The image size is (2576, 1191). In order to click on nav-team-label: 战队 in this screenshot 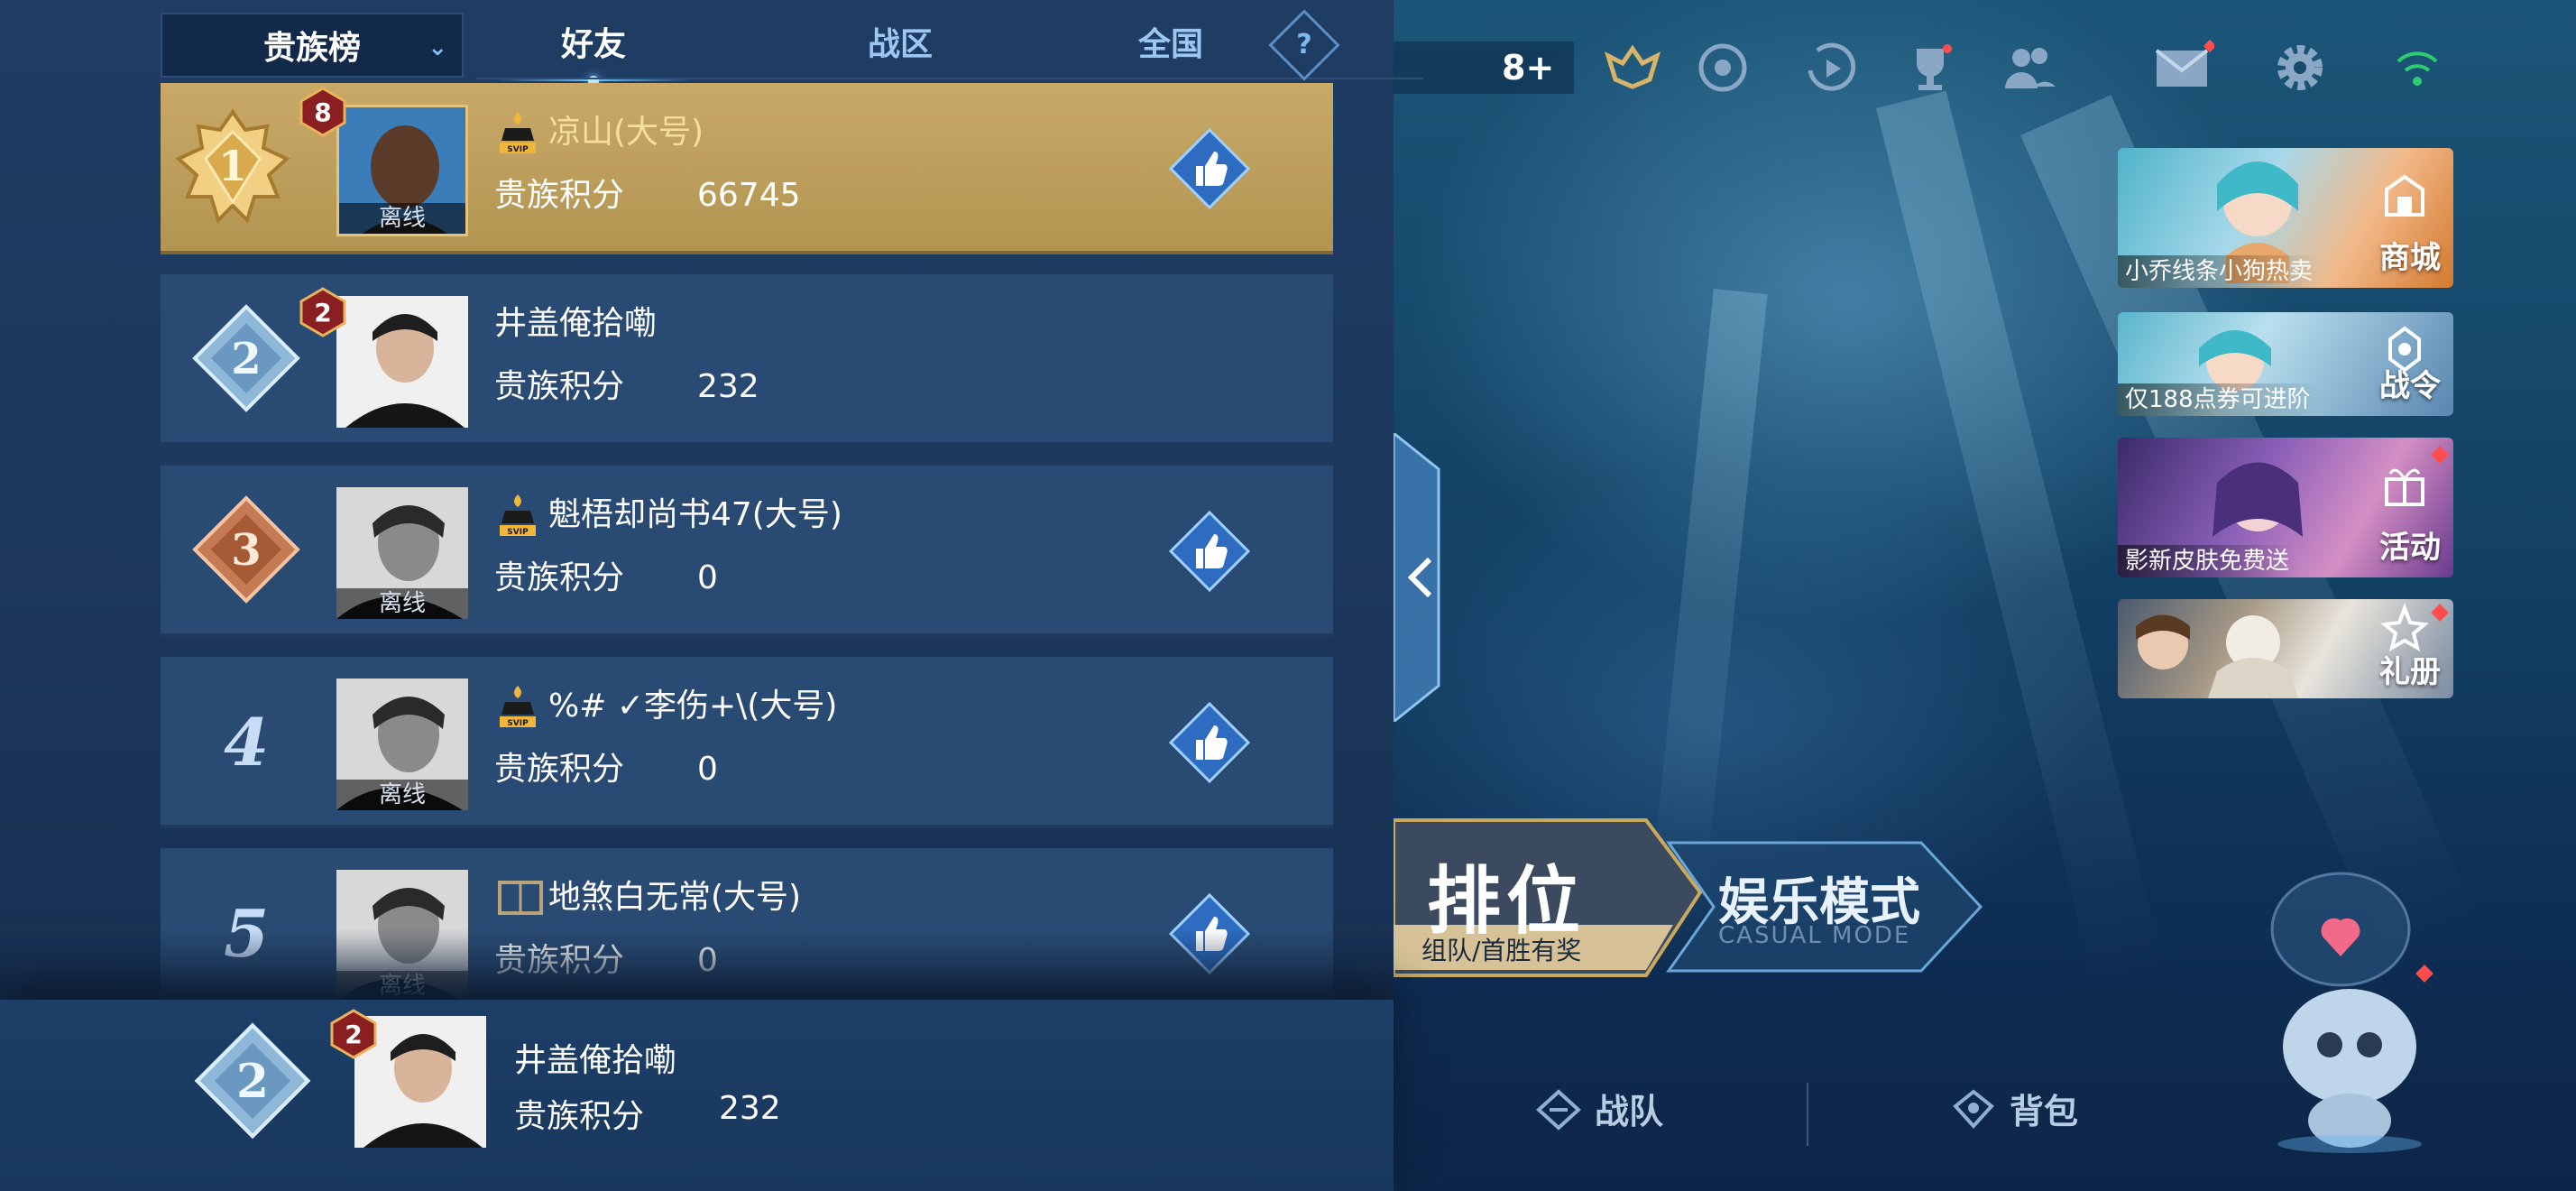, I will do `click(1629, 1111)`.